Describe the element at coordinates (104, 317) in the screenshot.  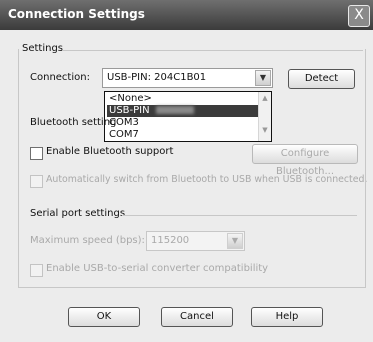
I see `ok-button: OK` at that location.